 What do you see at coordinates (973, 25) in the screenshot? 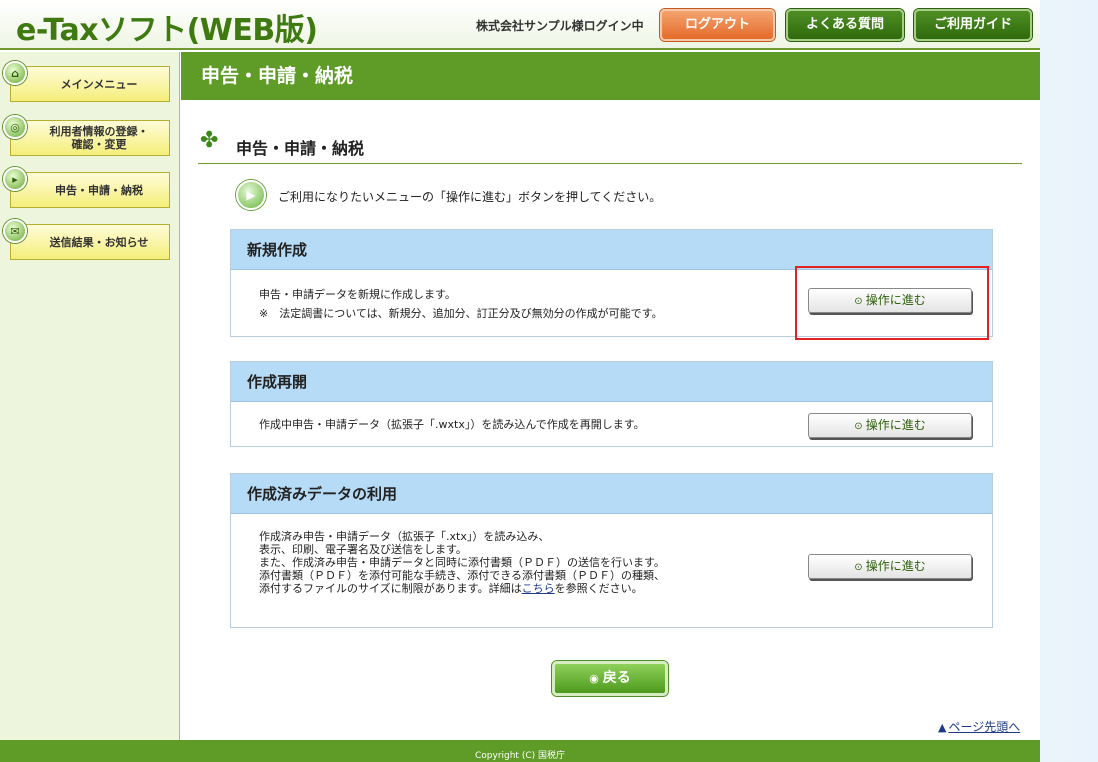
I see `user-guide-button: ご利用ガイド` at bounding box center [973, 25].